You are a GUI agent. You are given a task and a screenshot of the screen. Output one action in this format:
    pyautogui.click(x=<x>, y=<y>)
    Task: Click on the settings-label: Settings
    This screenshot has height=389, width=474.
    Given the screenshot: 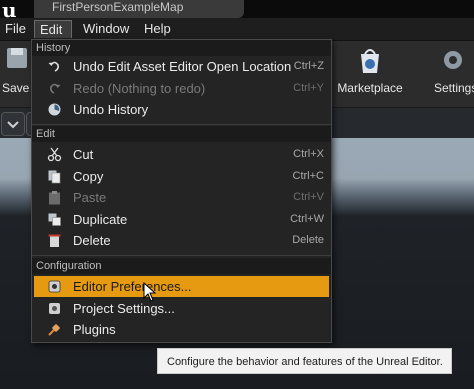 What is the action you would take?
    pyautogui.click(x=454, y=88)
    